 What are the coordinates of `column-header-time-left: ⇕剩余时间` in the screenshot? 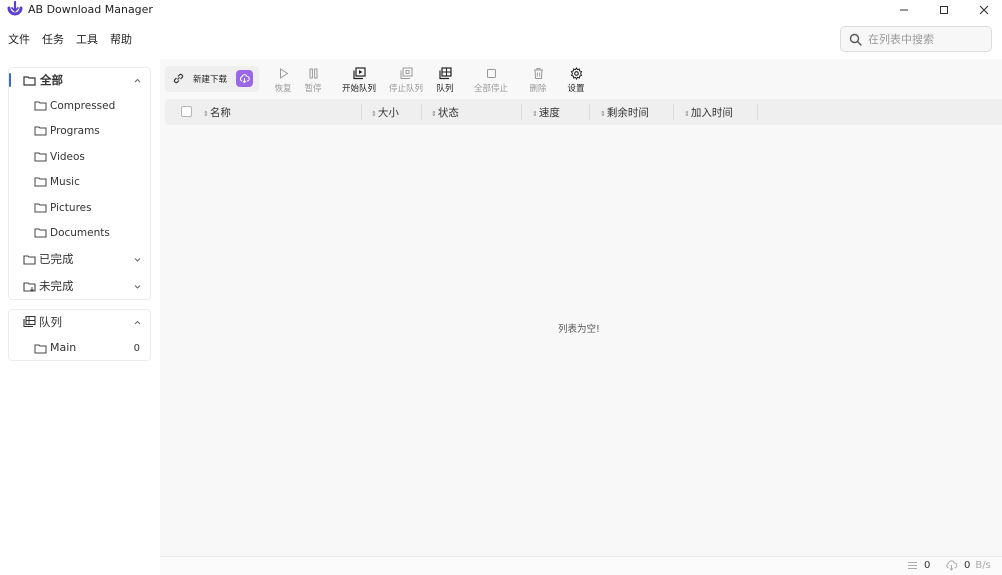 It's located at (624, 112).